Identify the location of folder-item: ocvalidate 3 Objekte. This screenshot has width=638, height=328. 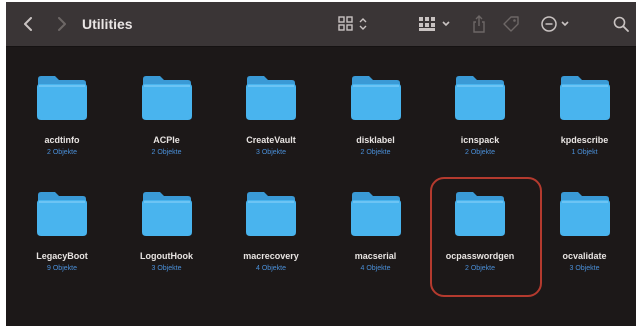
(585, 221).